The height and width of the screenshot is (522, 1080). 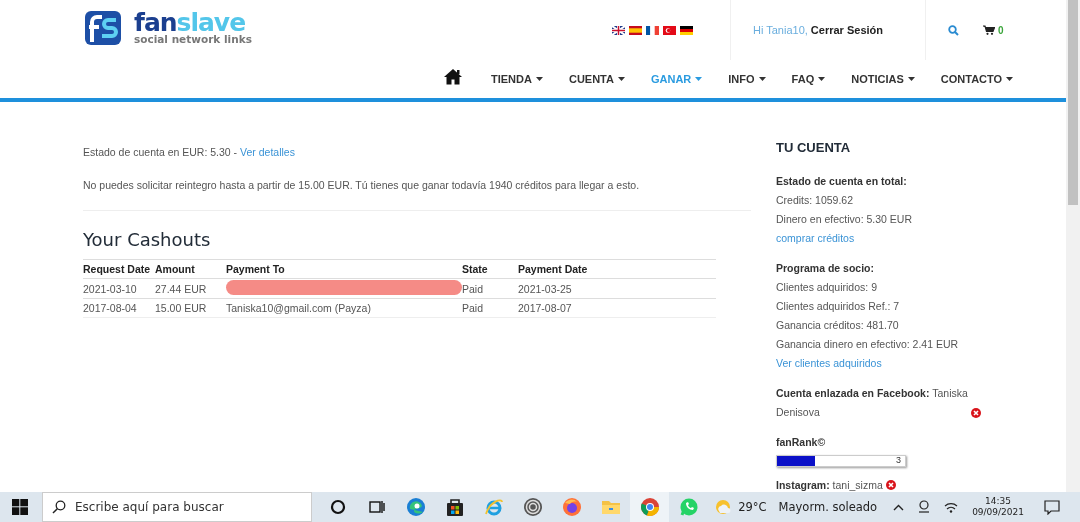 I want to click on clock-time: 14:35, so click(x=998, y=501).